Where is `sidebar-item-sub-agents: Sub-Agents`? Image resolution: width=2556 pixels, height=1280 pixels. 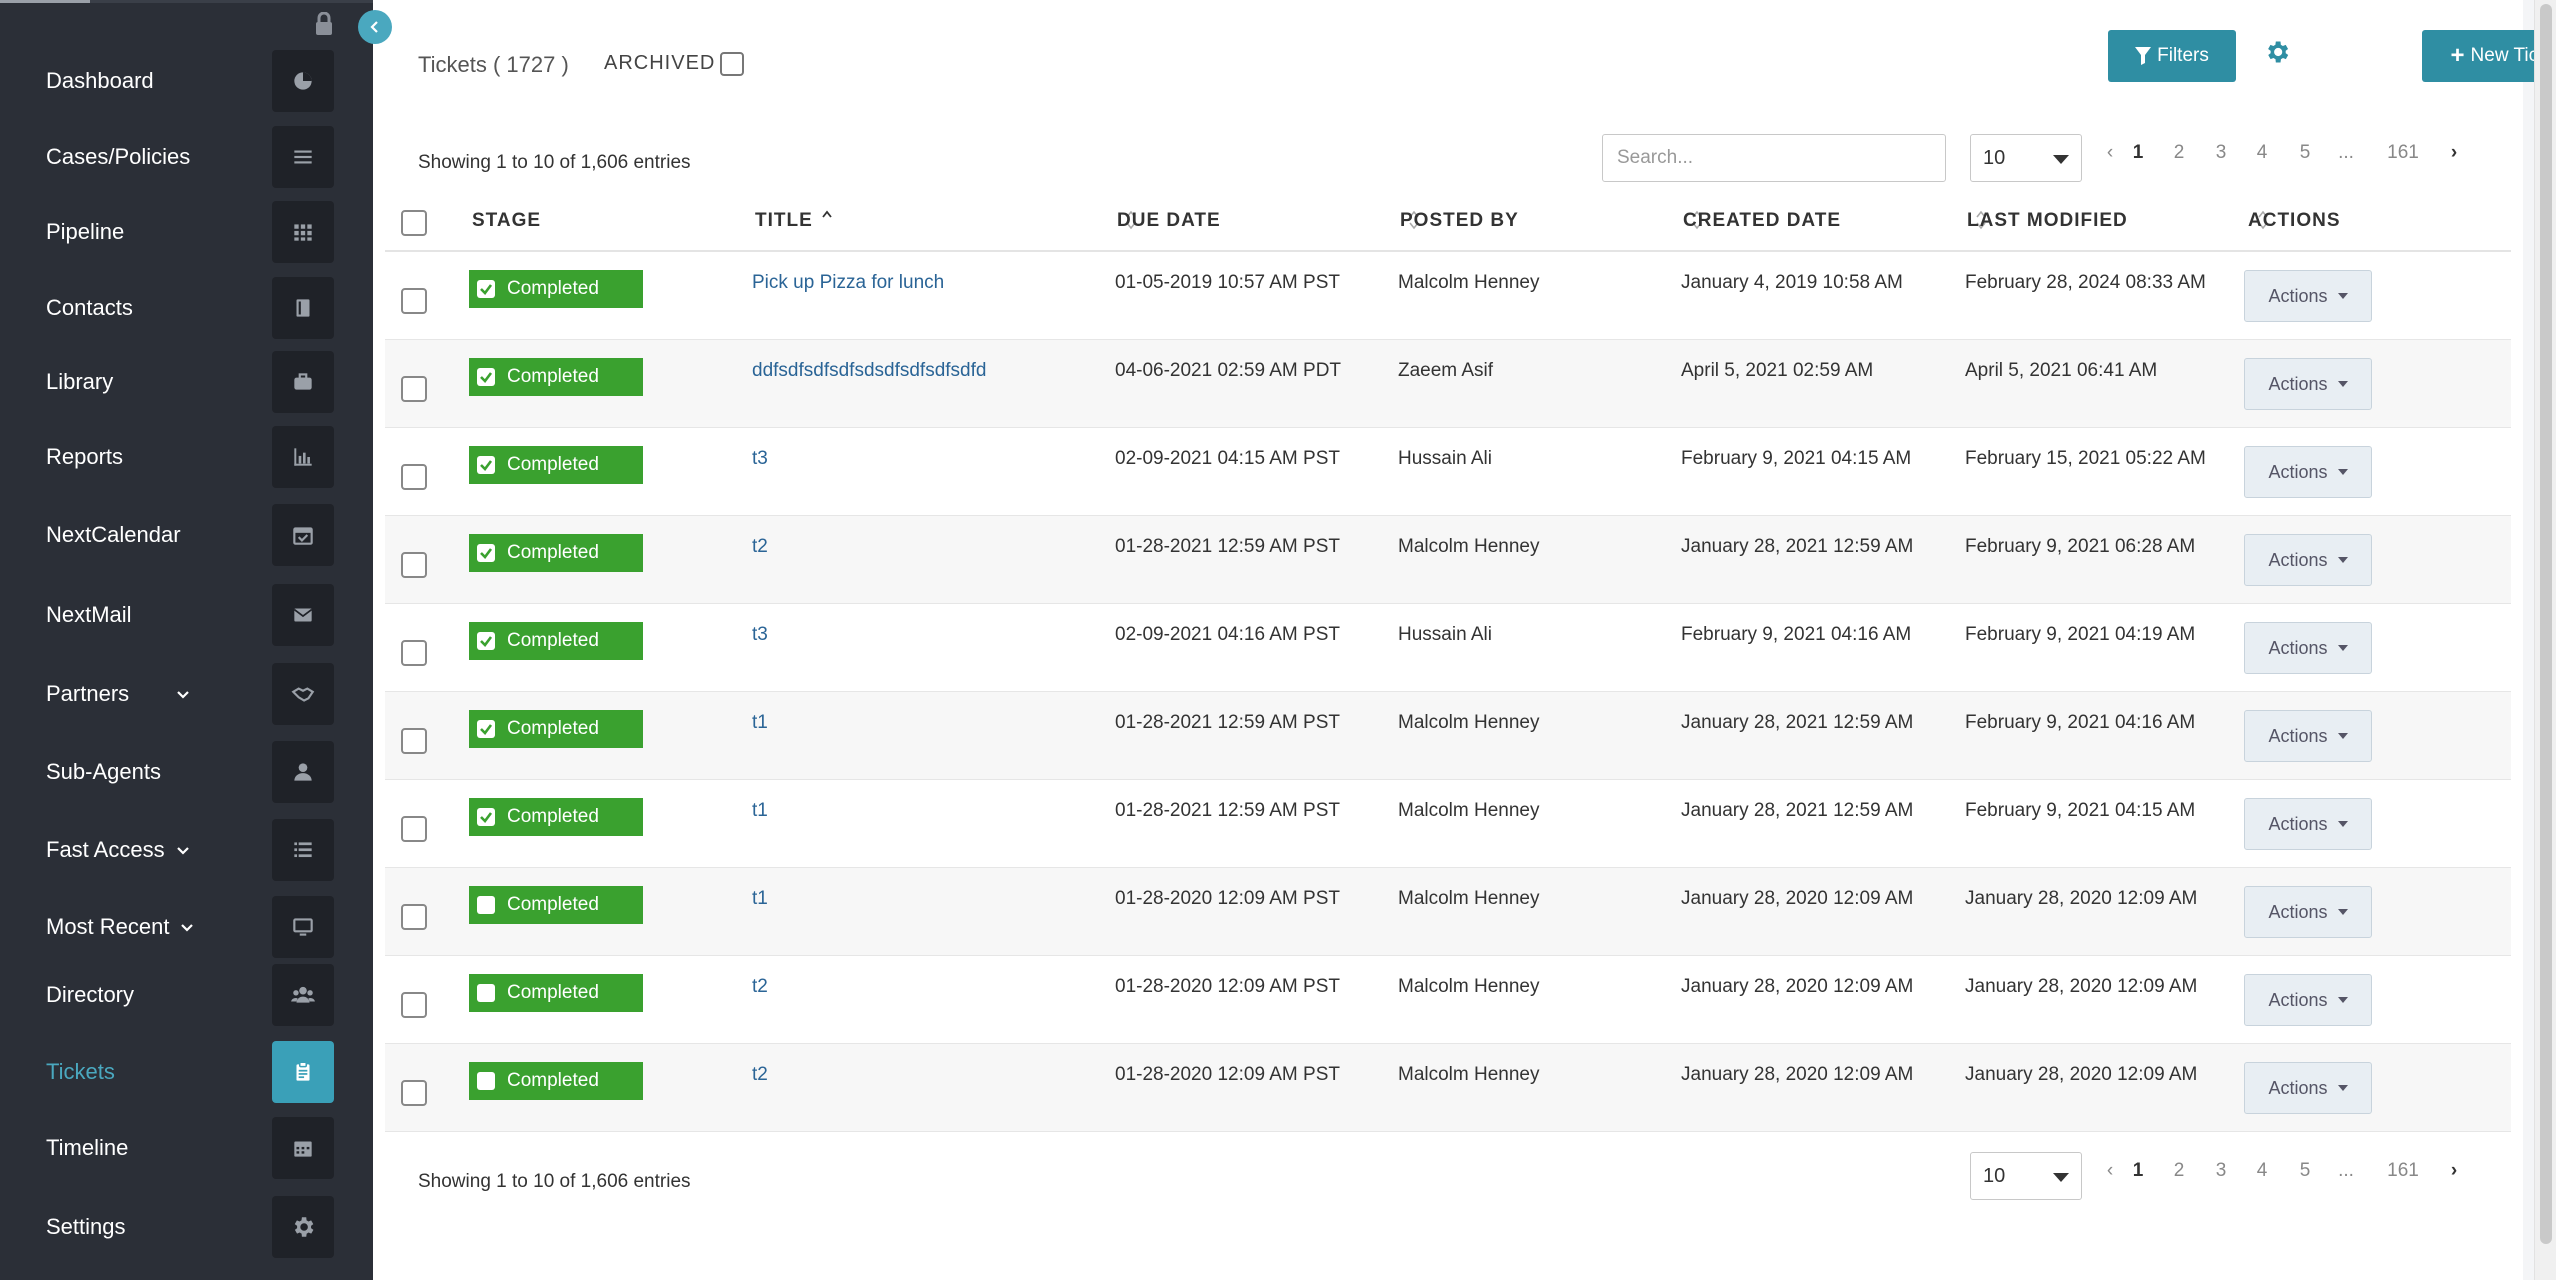
sidebar-item-sub-agents: Sub-Agents is located at coordinates (186, 772).